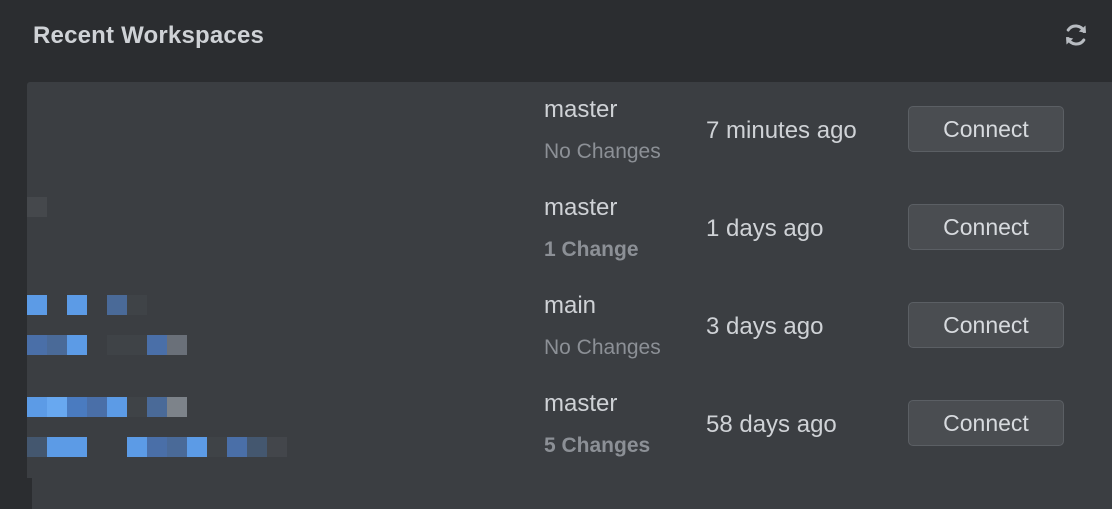  What do you see at coordinates (781, 130) in the screenshot?
I see `last-used-time: 7 minutes ago` at bounding box center [781, 130].